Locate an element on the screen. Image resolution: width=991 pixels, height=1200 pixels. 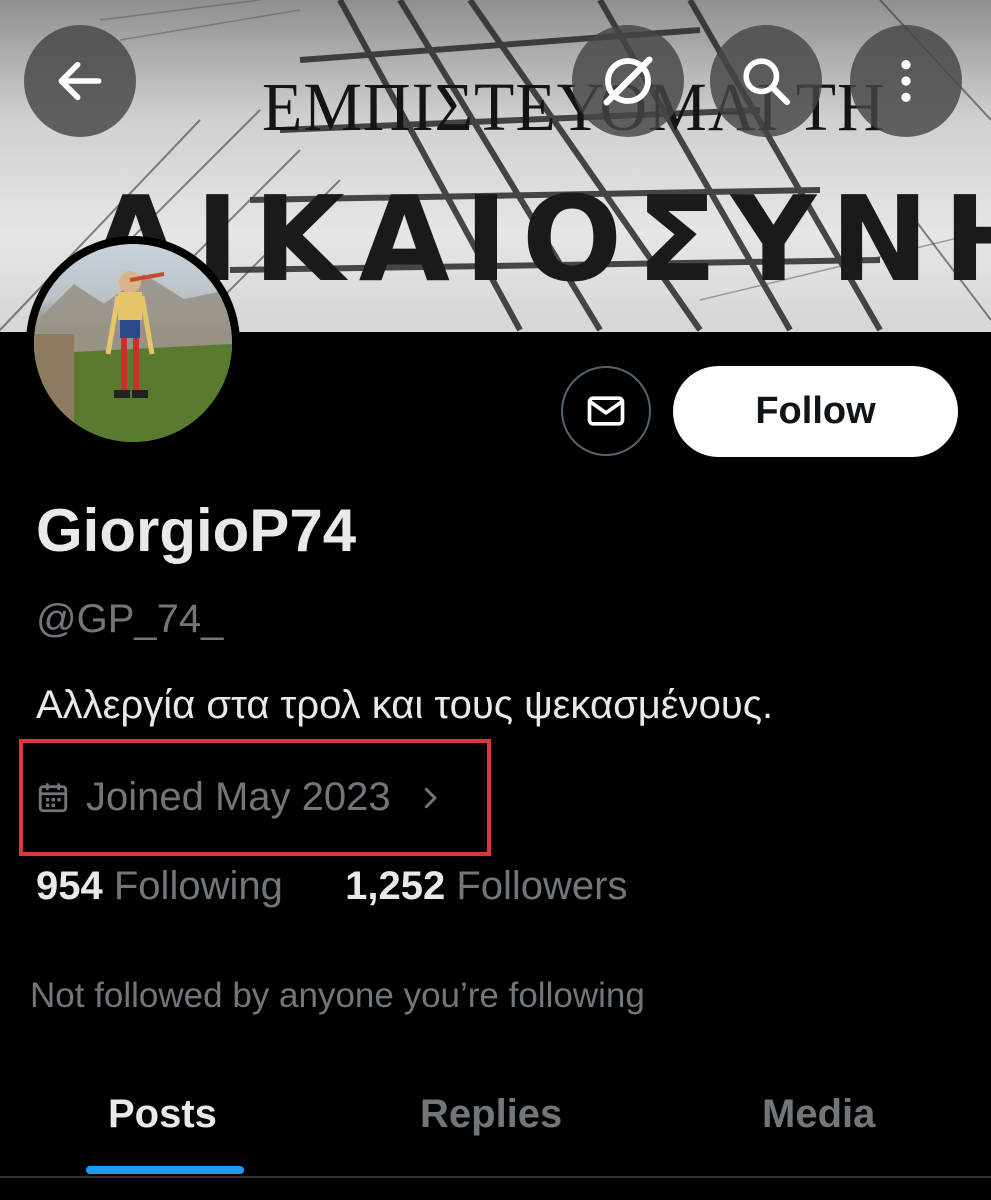
calendar-icon is located at coordinates (53, 797).